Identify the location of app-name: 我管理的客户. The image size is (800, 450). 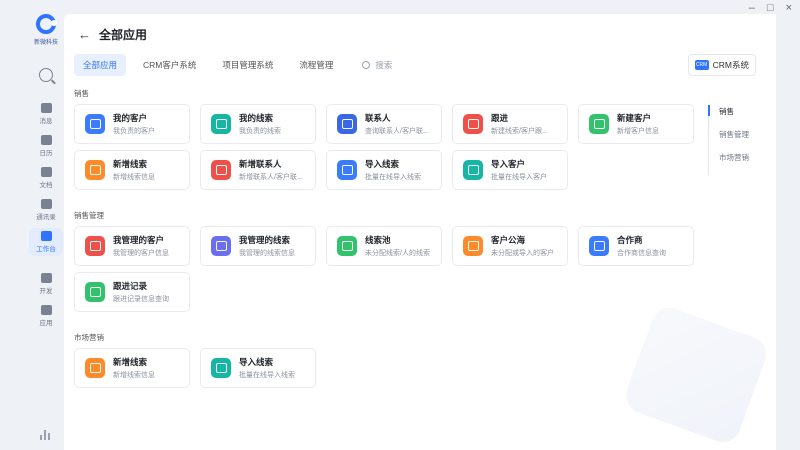
(139, 240).